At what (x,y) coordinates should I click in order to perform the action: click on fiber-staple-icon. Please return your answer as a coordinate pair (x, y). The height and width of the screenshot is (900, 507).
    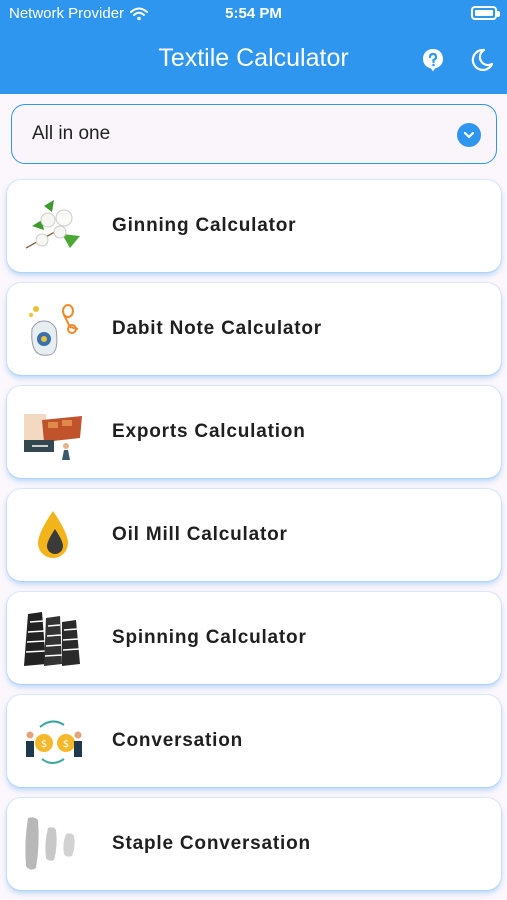
    Looking at the image, I should click on (50, 843).